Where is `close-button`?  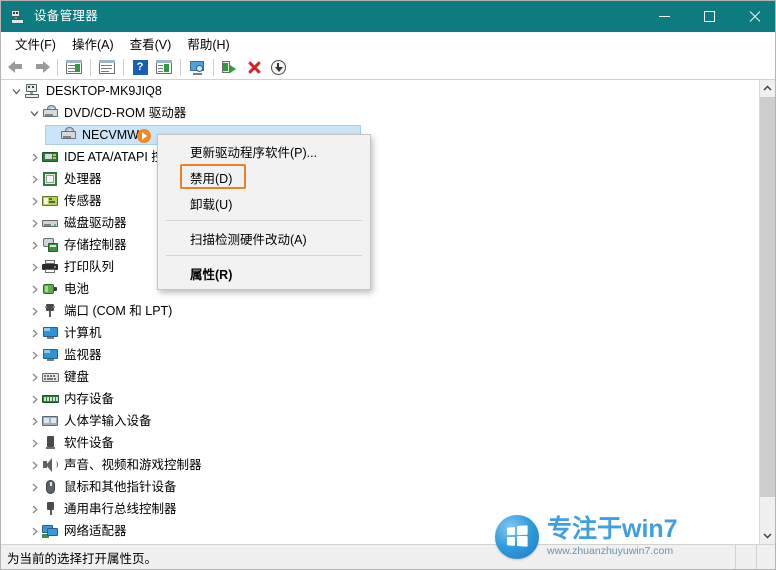 close-button is located at coordinates (753, 16).